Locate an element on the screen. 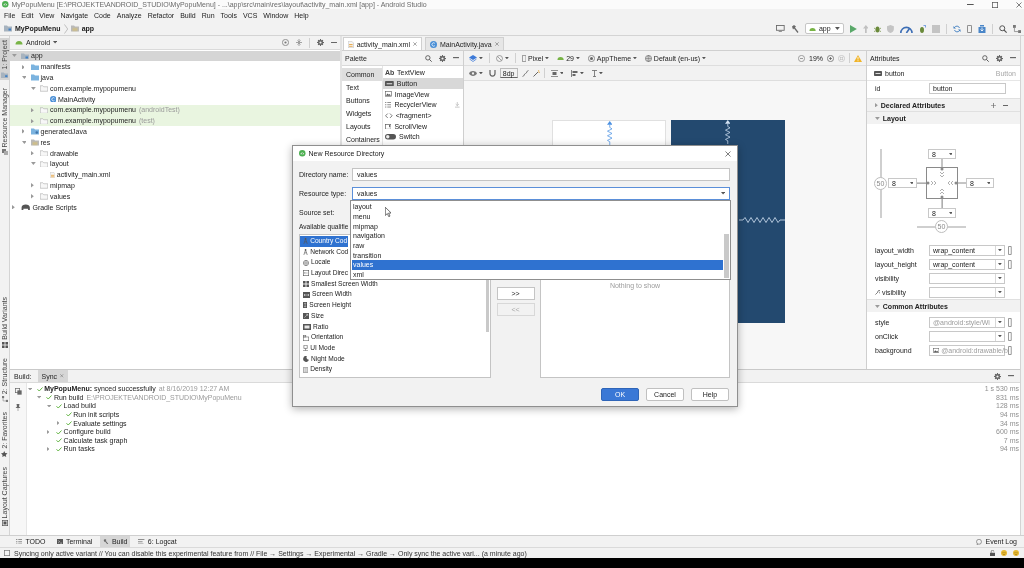  baseline-dropdown is located at coordinates (597, 73).